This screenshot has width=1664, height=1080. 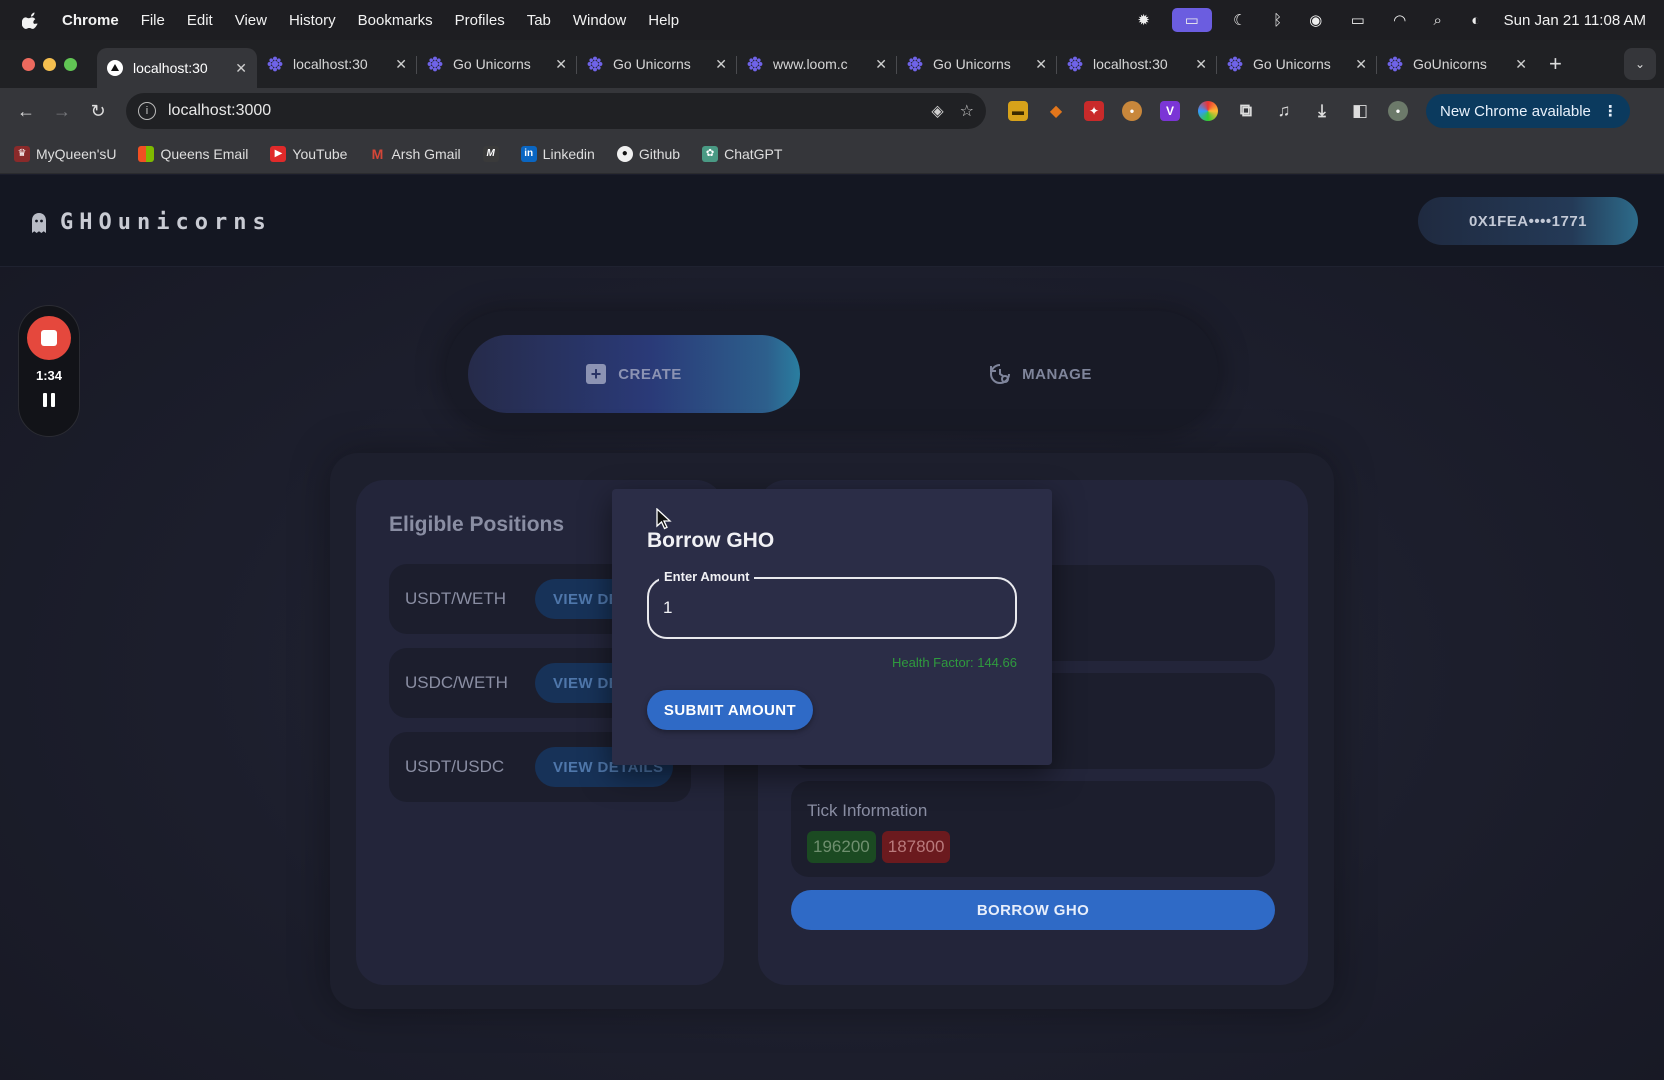 What do you see at coordinates (1476, 20) in the screenshot?
I see `control-center-icon: ◐` at bounding box center [1476, 20].